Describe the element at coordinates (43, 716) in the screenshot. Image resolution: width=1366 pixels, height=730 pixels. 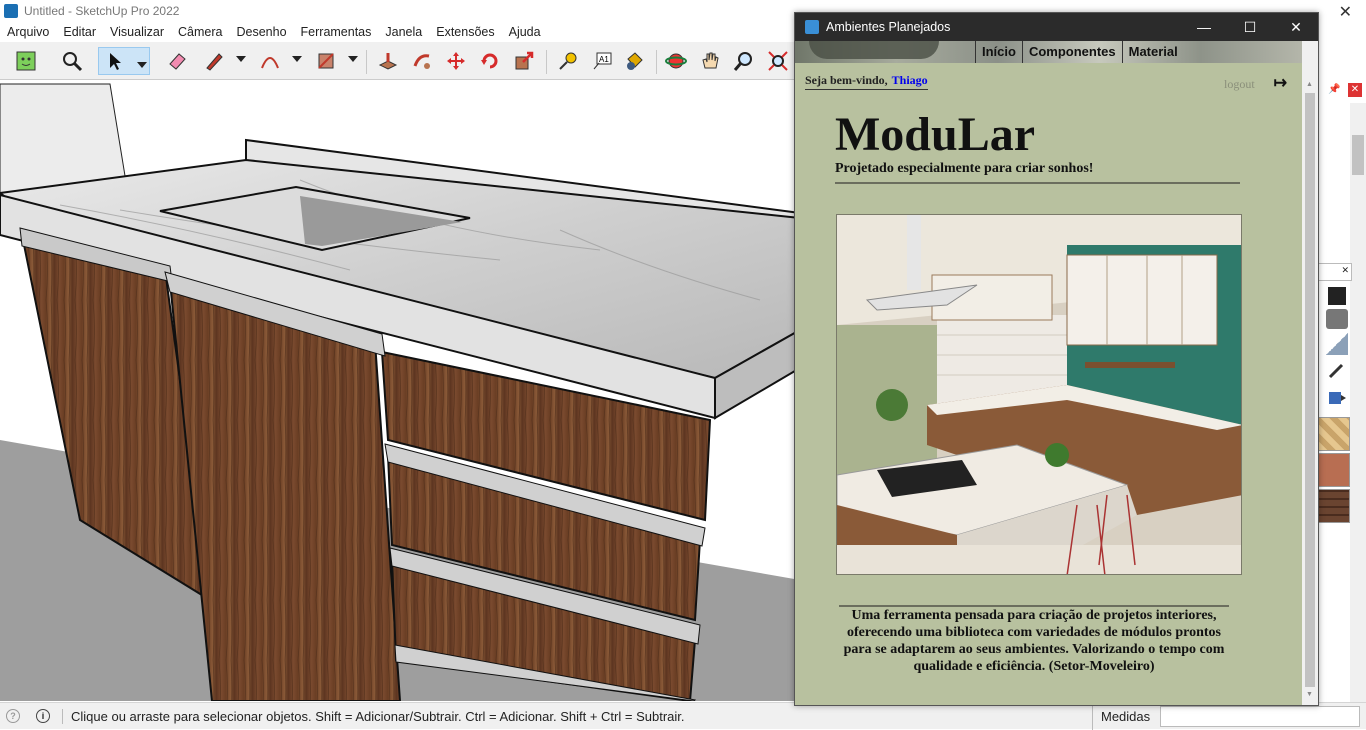
I see `info-icon: i` at that location.